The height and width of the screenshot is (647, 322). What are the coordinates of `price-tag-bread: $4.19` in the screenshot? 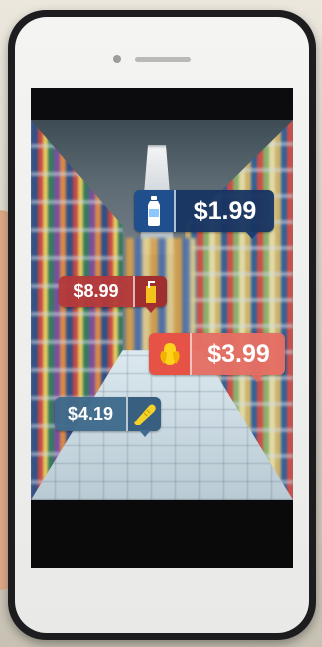 It's located at (108, 417).